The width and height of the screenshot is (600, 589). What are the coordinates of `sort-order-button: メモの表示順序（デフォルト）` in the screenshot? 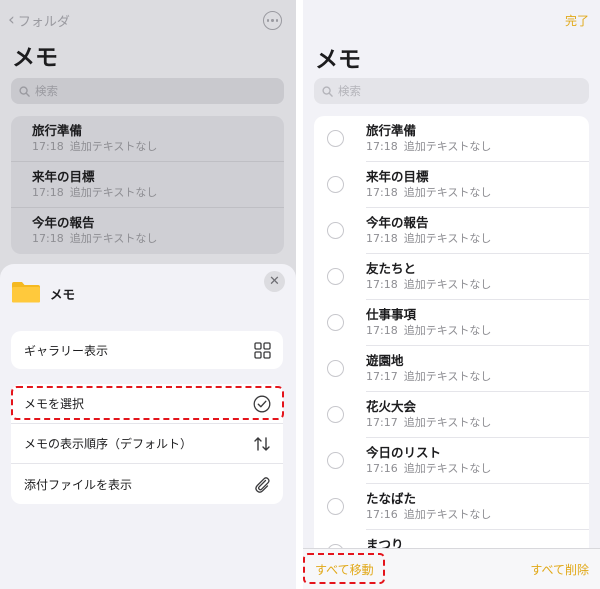 It's located at (147, 444).